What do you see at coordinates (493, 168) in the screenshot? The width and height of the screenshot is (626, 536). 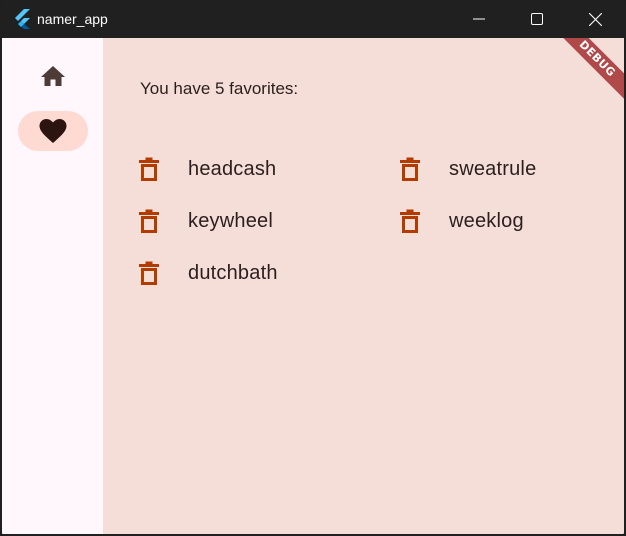 I see `favorite-word: sweatrule` at bounding box center [493, 168].